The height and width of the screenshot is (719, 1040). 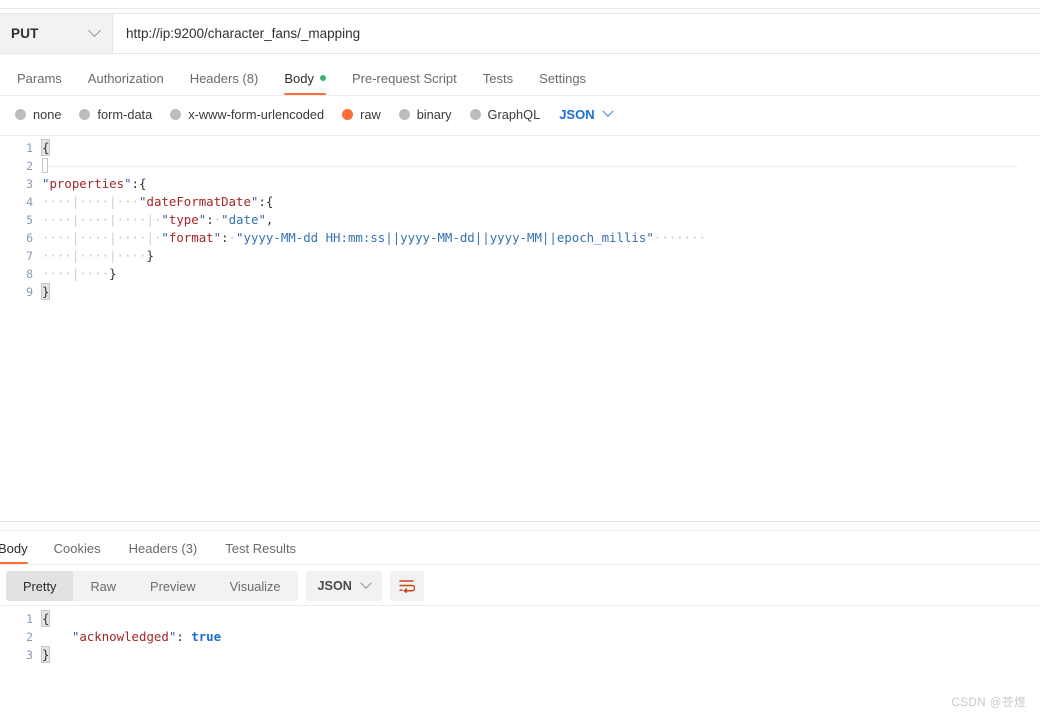 What do you see at coordinates (434, 114) in the screenshot?
I see `body-type-binary-label: binary` at bounding box center [434, 114].